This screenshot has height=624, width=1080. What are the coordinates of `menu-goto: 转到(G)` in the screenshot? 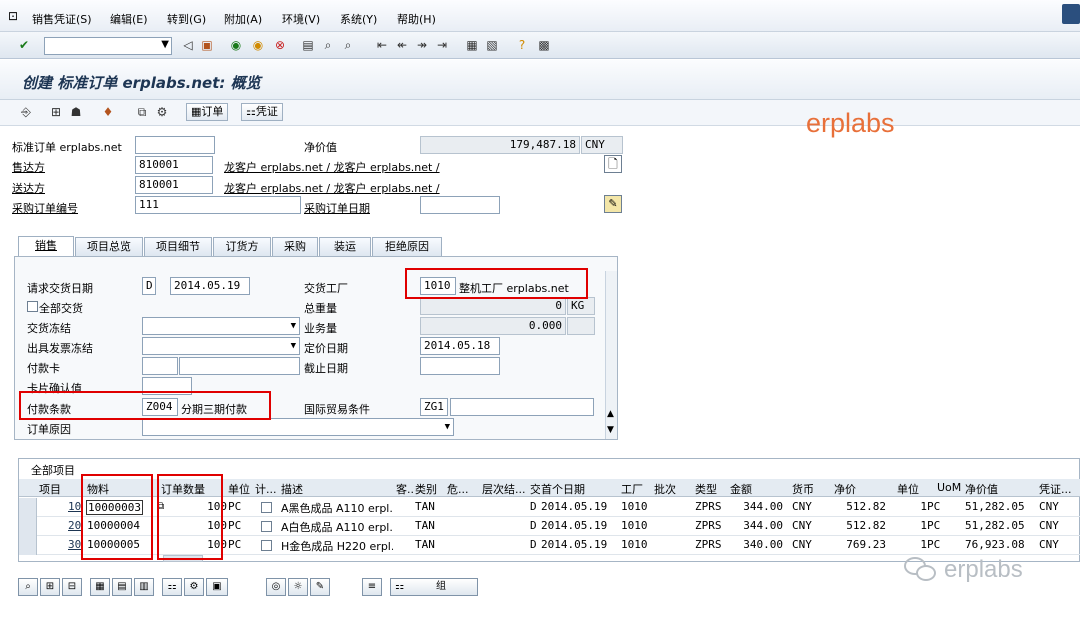 It's located at (186, 19).